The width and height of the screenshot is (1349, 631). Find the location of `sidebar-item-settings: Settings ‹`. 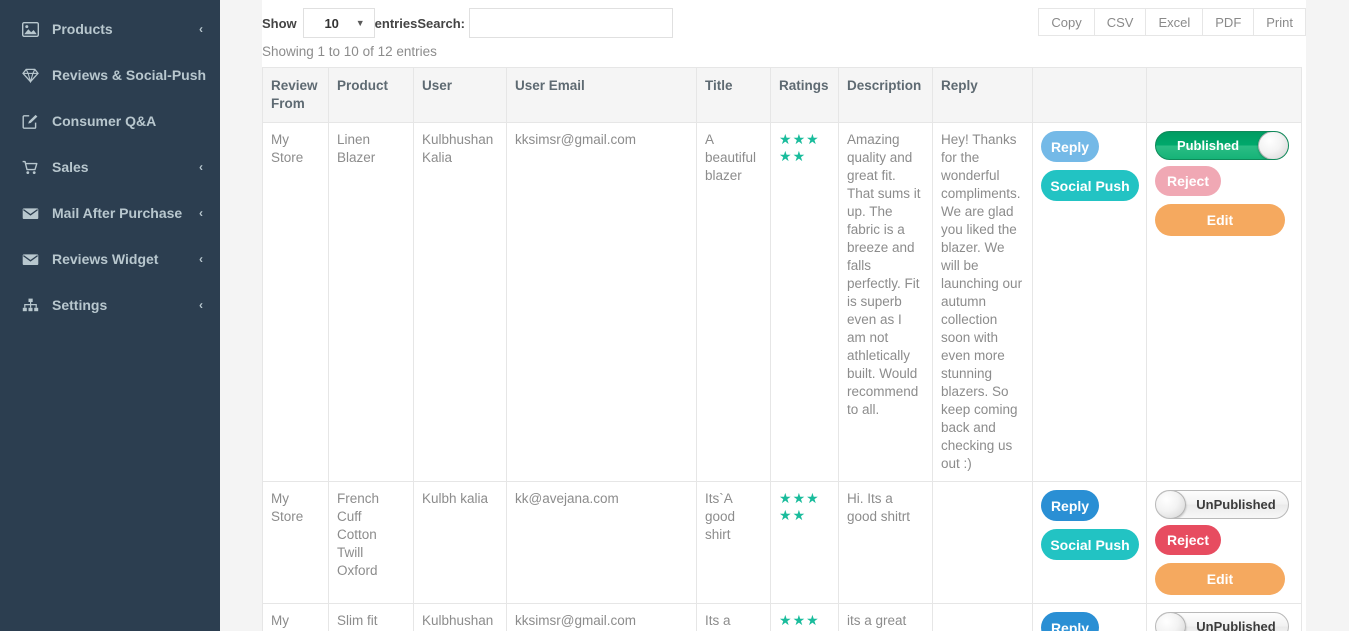

sidebar-item-settings: Settings ‹ is located at coordinates (110, 305).